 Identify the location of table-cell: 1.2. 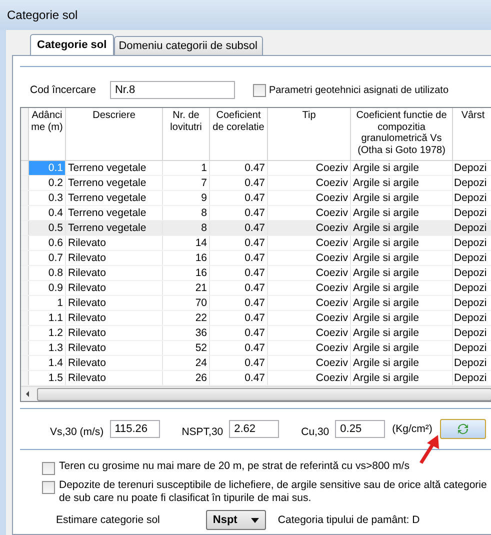
(47, 333).